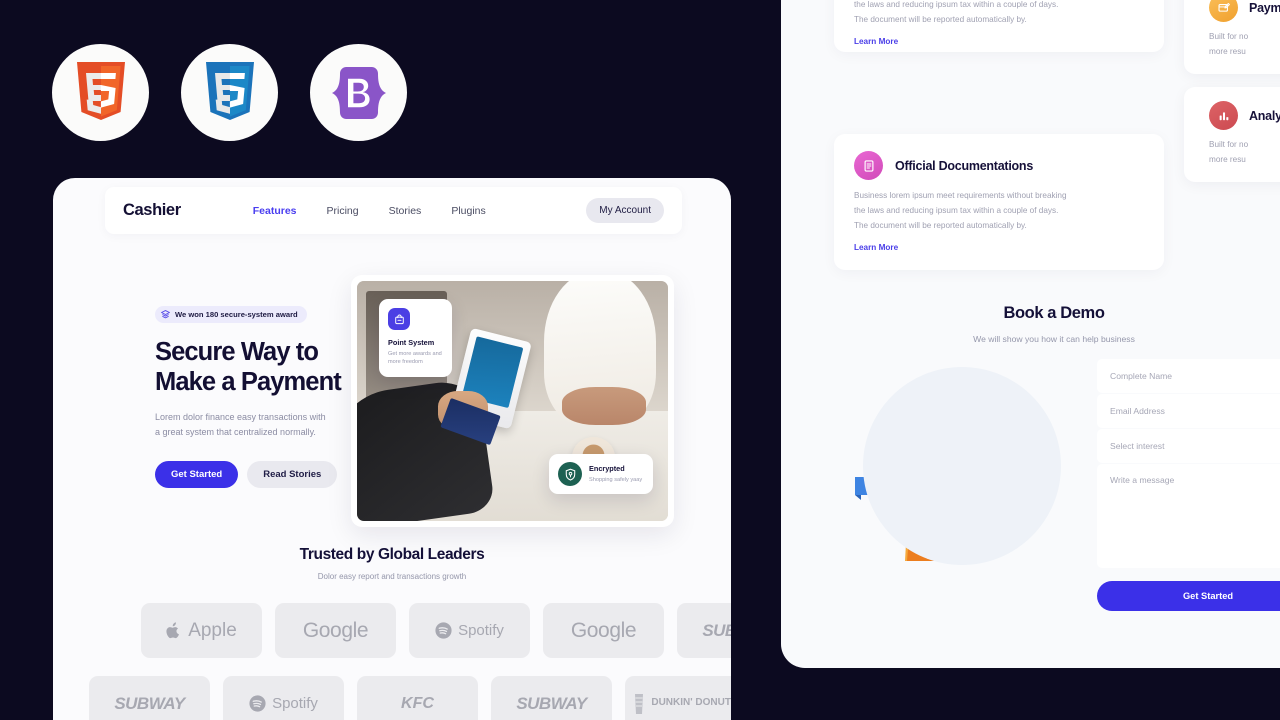 The height and width of the screenshot is (720, 1280). I want to click on side-card-payment-body-line1: Built for no, so click(1229, 36).